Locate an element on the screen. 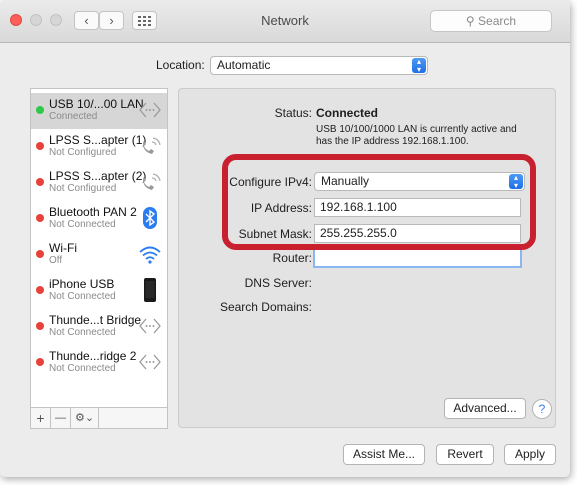  service-item: Wi-Fi Off is located at coordinates (99, 255).